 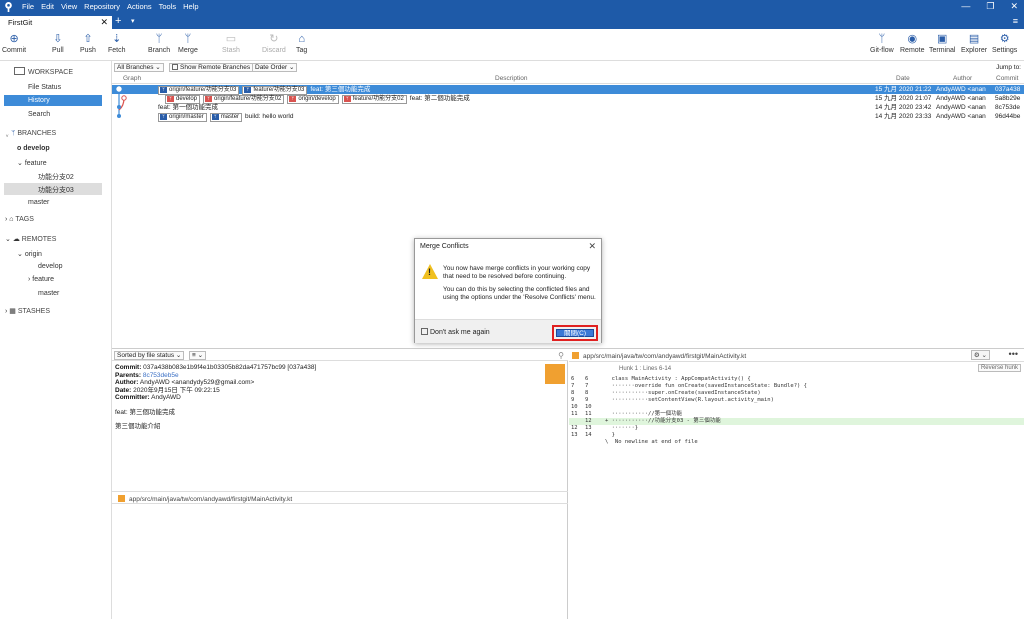 What do you see at coordinates (19, 219) in the screenshot?
I see `sidebar-section-tags: › ⌂ TAGS` at bounding box center [19, 219].